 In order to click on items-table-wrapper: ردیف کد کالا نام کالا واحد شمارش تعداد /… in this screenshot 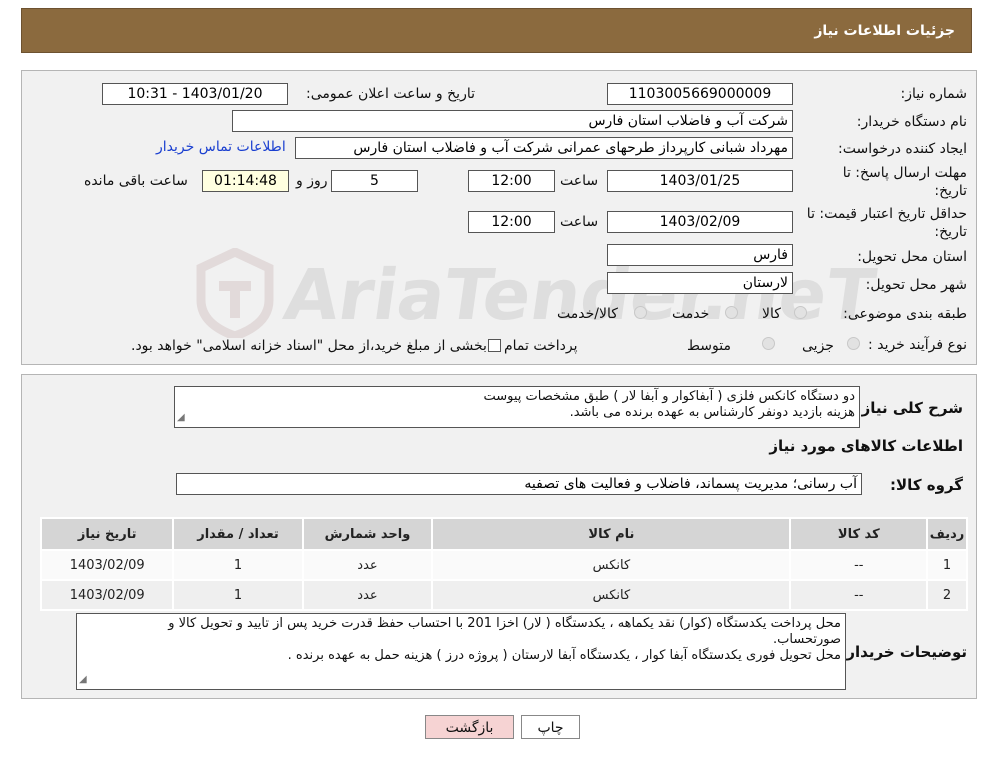, I will do `click(503, 564)`.